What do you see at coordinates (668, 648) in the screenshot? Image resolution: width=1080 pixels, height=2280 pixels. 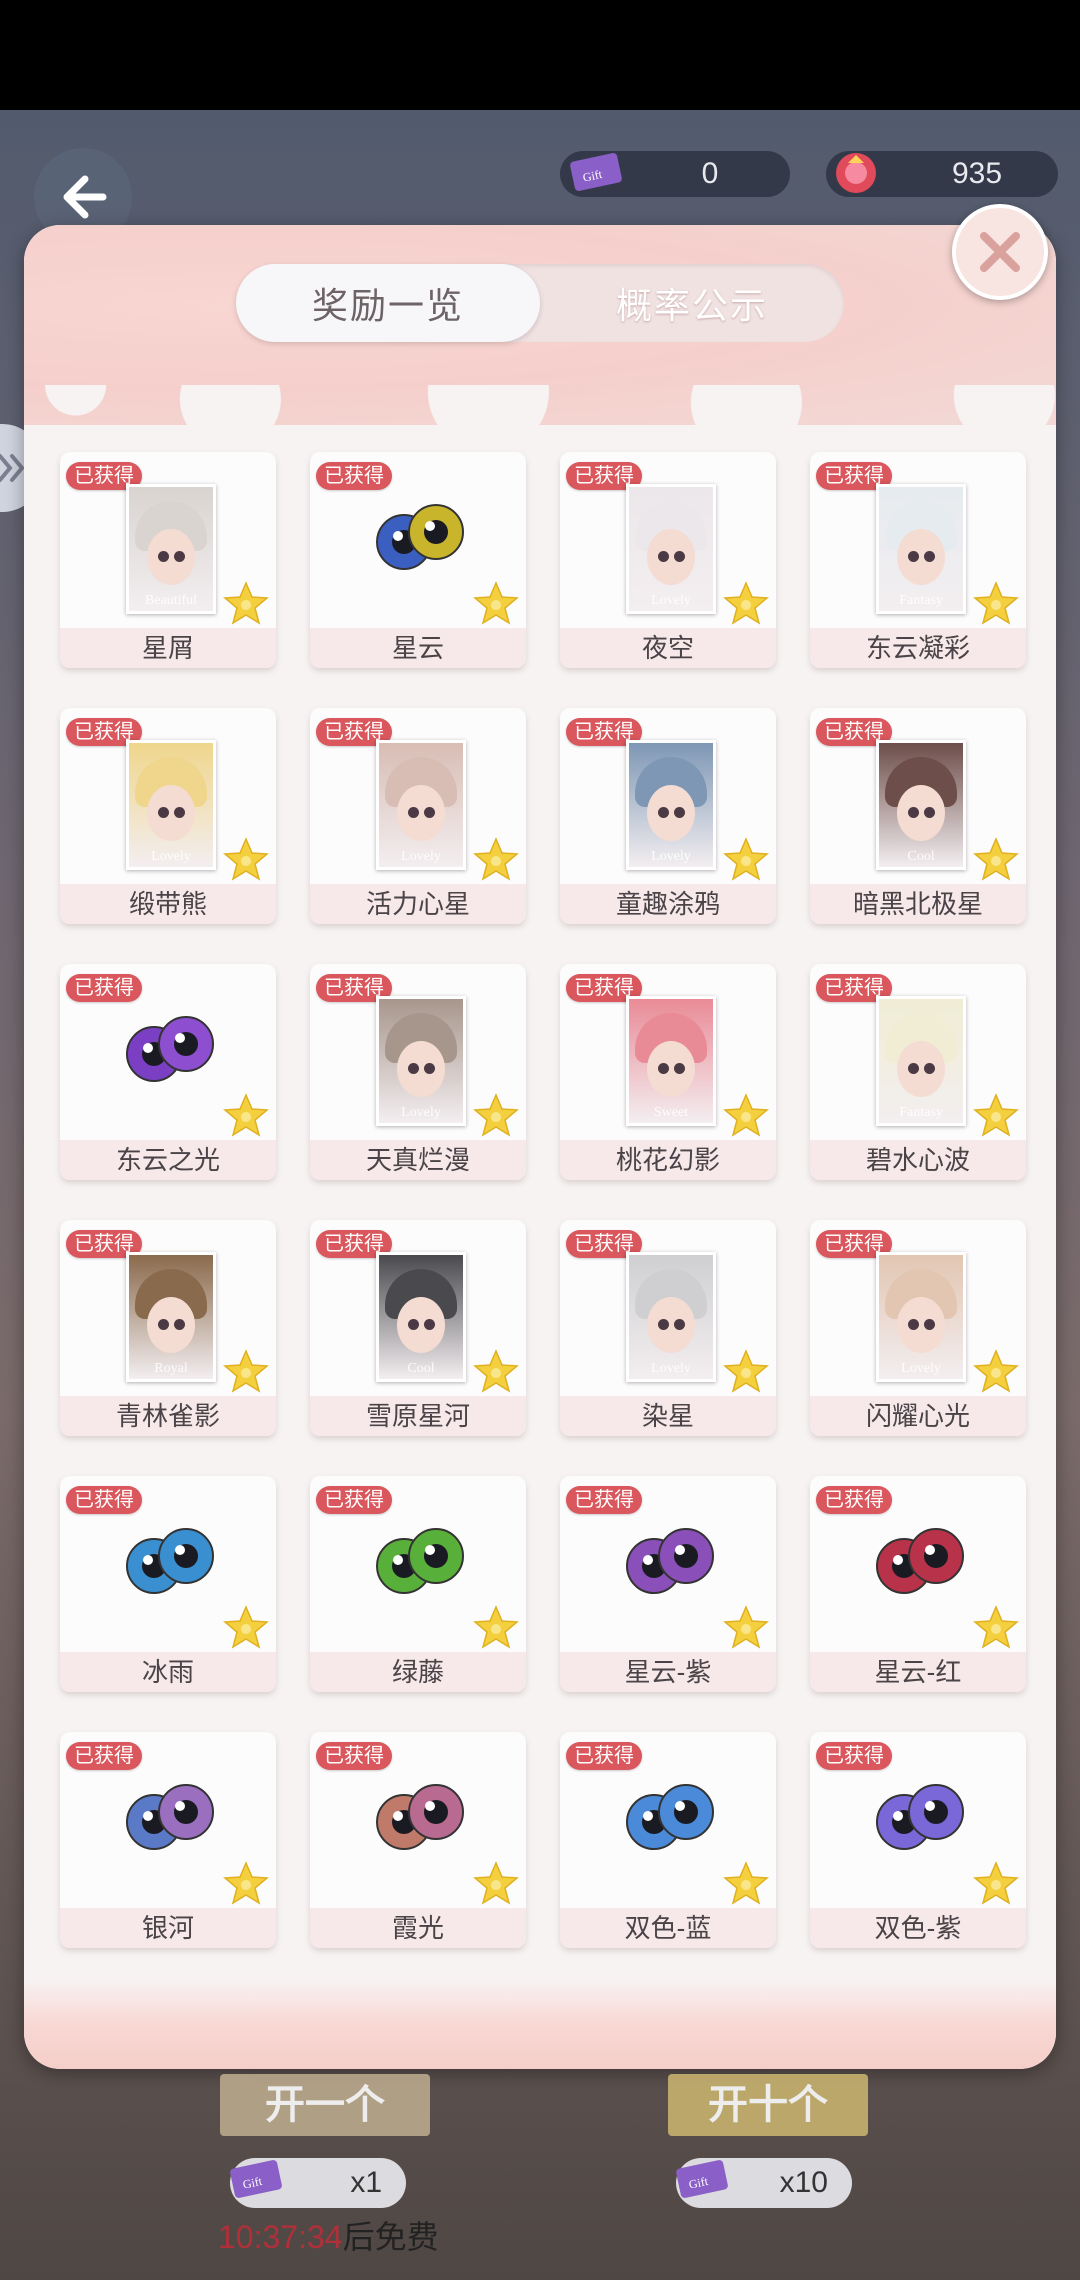 I see `reward-name: 夜空` at bounding box center [668, 648].